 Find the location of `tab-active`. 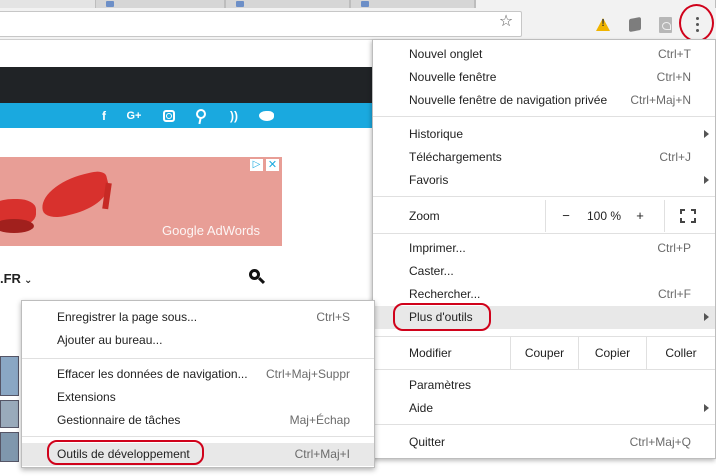

tab-active is located at coordinates (595, 4).